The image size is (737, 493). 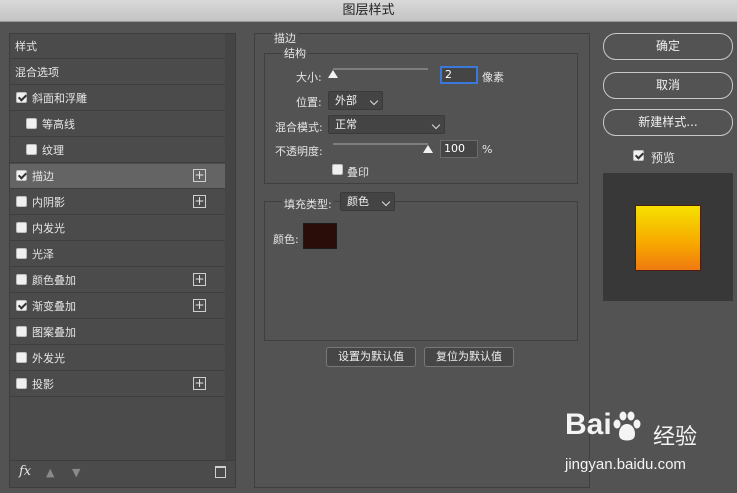 What do you see at coordinates (380, 144) in the screenshot?
I see `opacity-slider-track` at bounding box center [380, 144].